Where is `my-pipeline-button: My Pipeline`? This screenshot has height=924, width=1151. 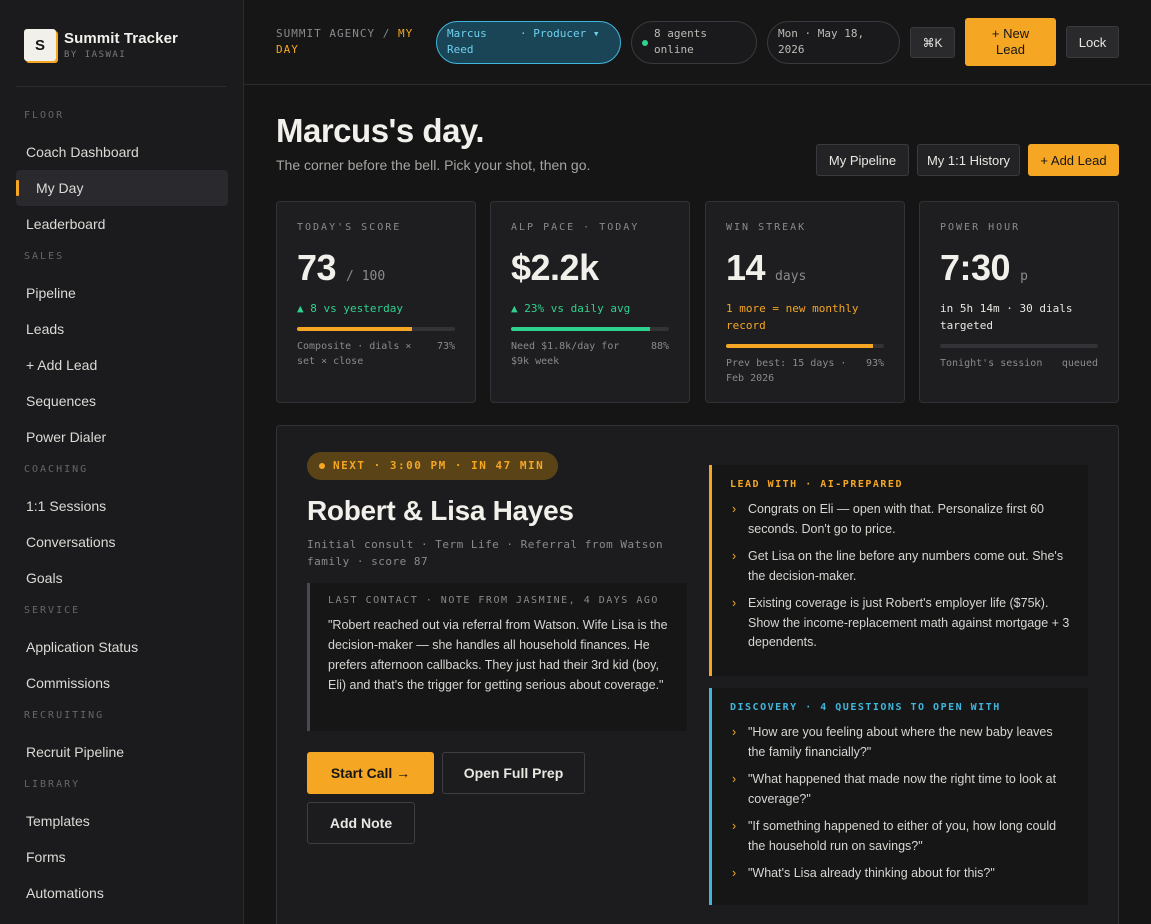
my-pipeline-button: My Pipeline is located at coordinates (862, 160).